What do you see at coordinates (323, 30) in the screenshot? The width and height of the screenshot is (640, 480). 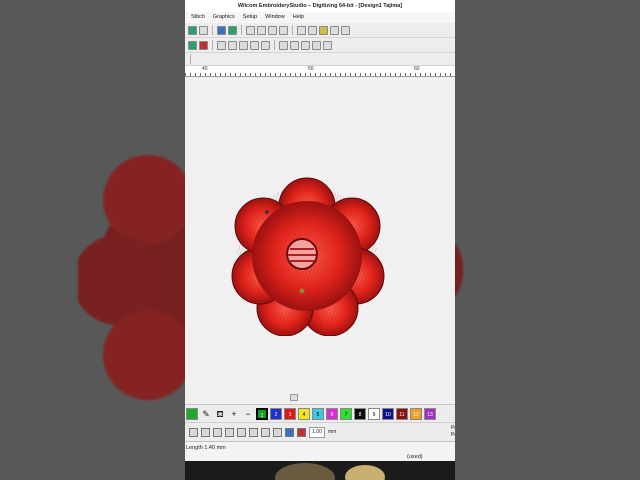 I see `globe-icon` at bounding box center [323, 30].